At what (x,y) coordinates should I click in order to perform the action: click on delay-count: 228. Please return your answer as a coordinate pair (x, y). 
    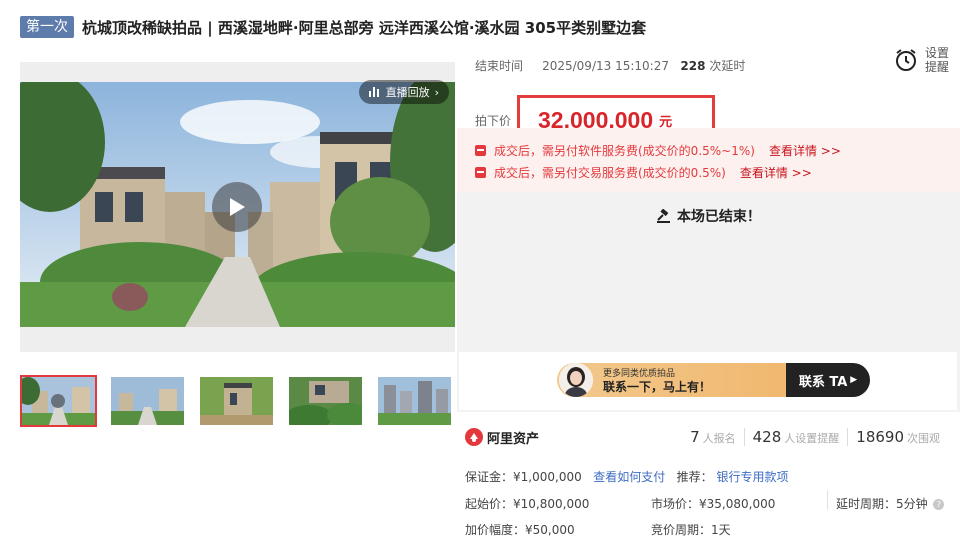
    Looking at the image, I should click on (693, 66).